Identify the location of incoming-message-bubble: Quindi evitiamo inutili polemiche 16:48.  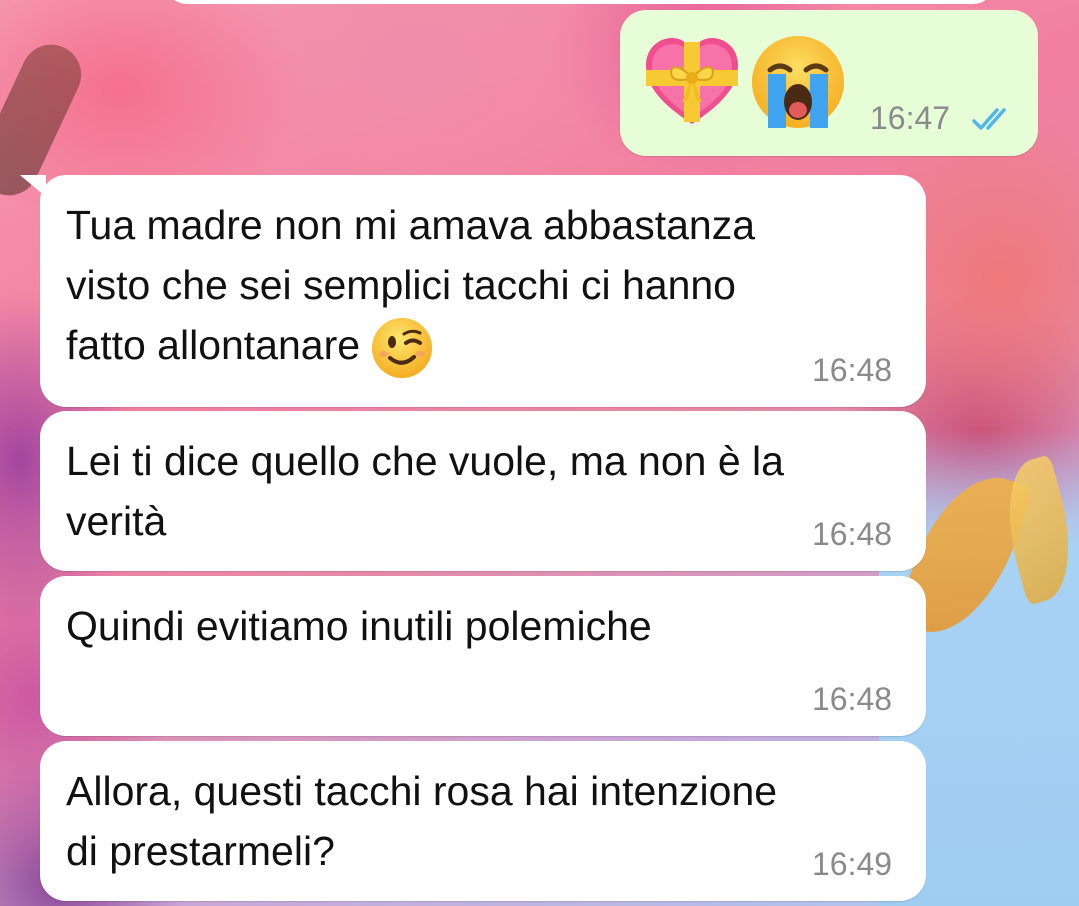
(483, 656).